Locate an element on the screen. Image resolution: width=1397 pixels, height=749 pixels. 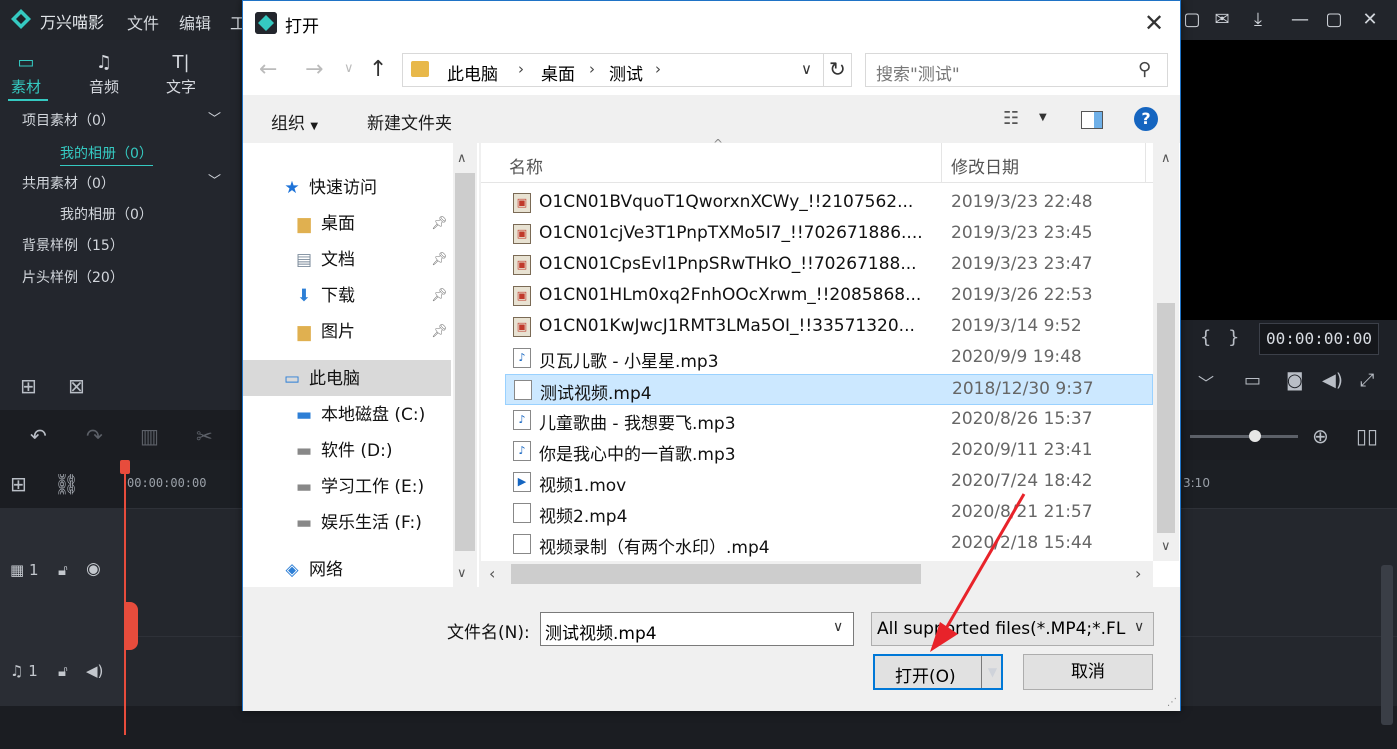
library-shared-album: 我的相册（0） is located at coordinates (106, 214).